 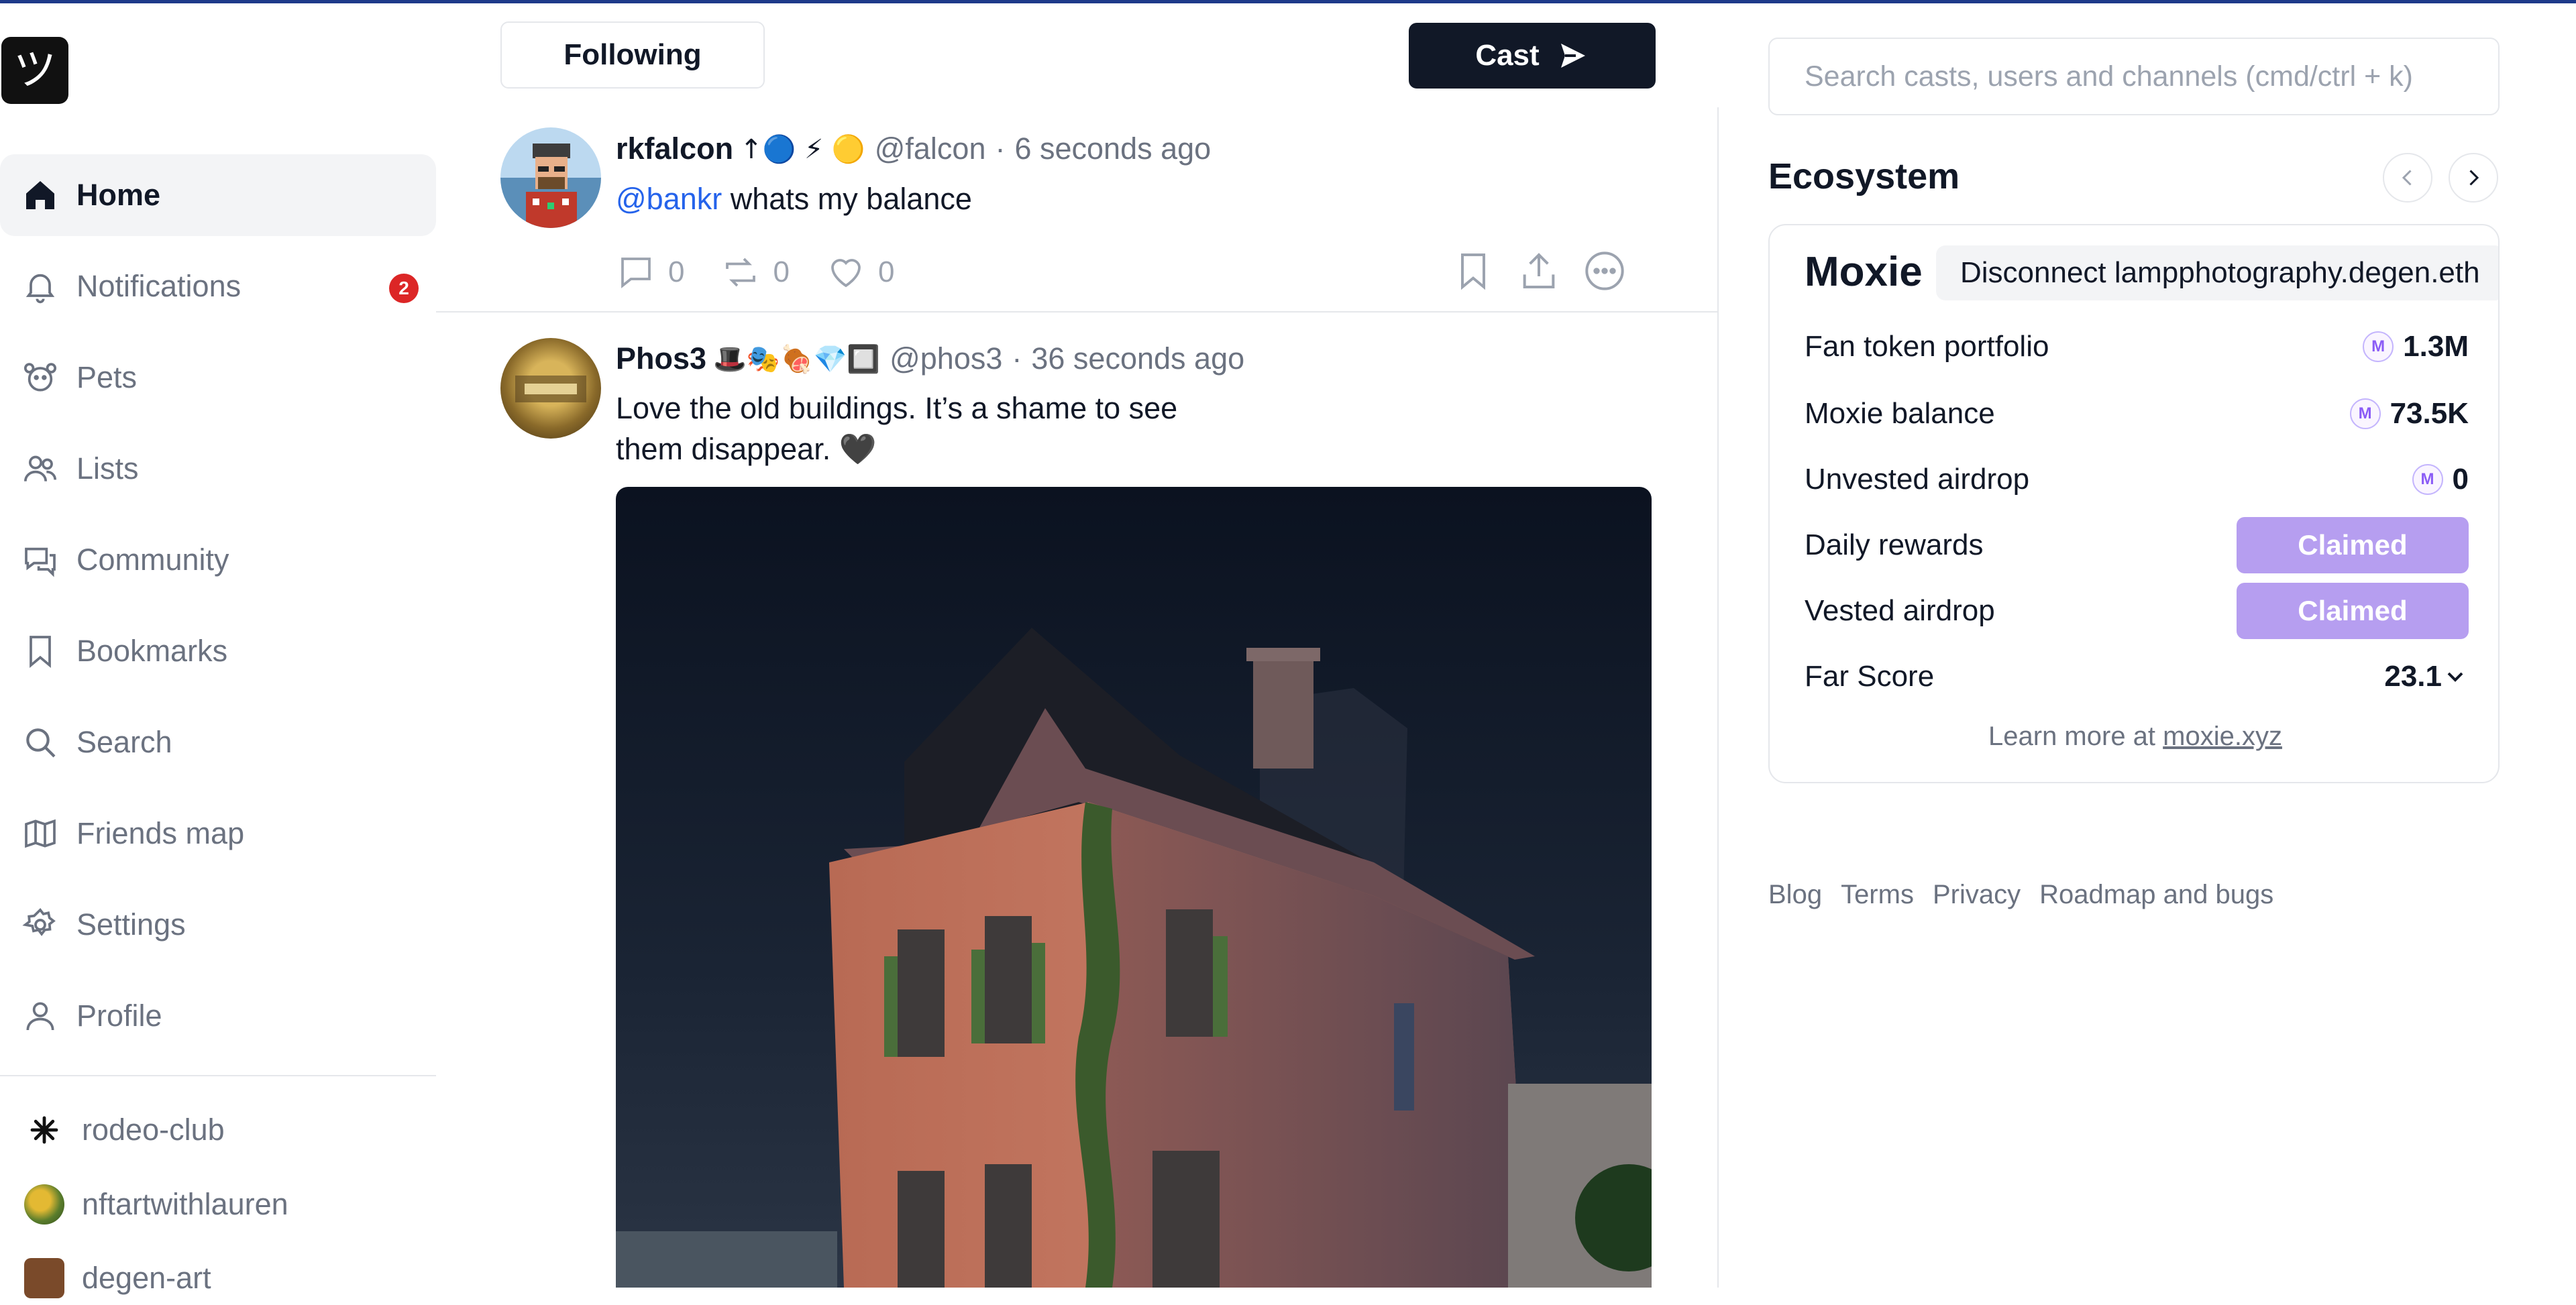 What do you see at coordinates (1927, 347) in the screenshot?
I see `row-label: Fan token portfolio` at bounding box center [1927, 347].